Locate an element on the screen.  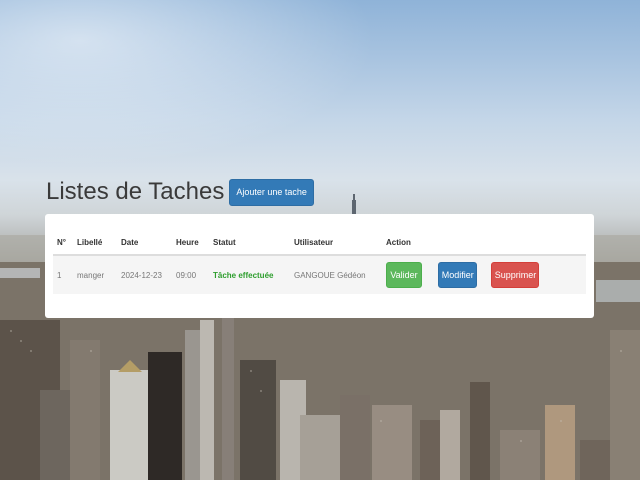
cell-heure: 09:00 is located at coordinates (190, 274).